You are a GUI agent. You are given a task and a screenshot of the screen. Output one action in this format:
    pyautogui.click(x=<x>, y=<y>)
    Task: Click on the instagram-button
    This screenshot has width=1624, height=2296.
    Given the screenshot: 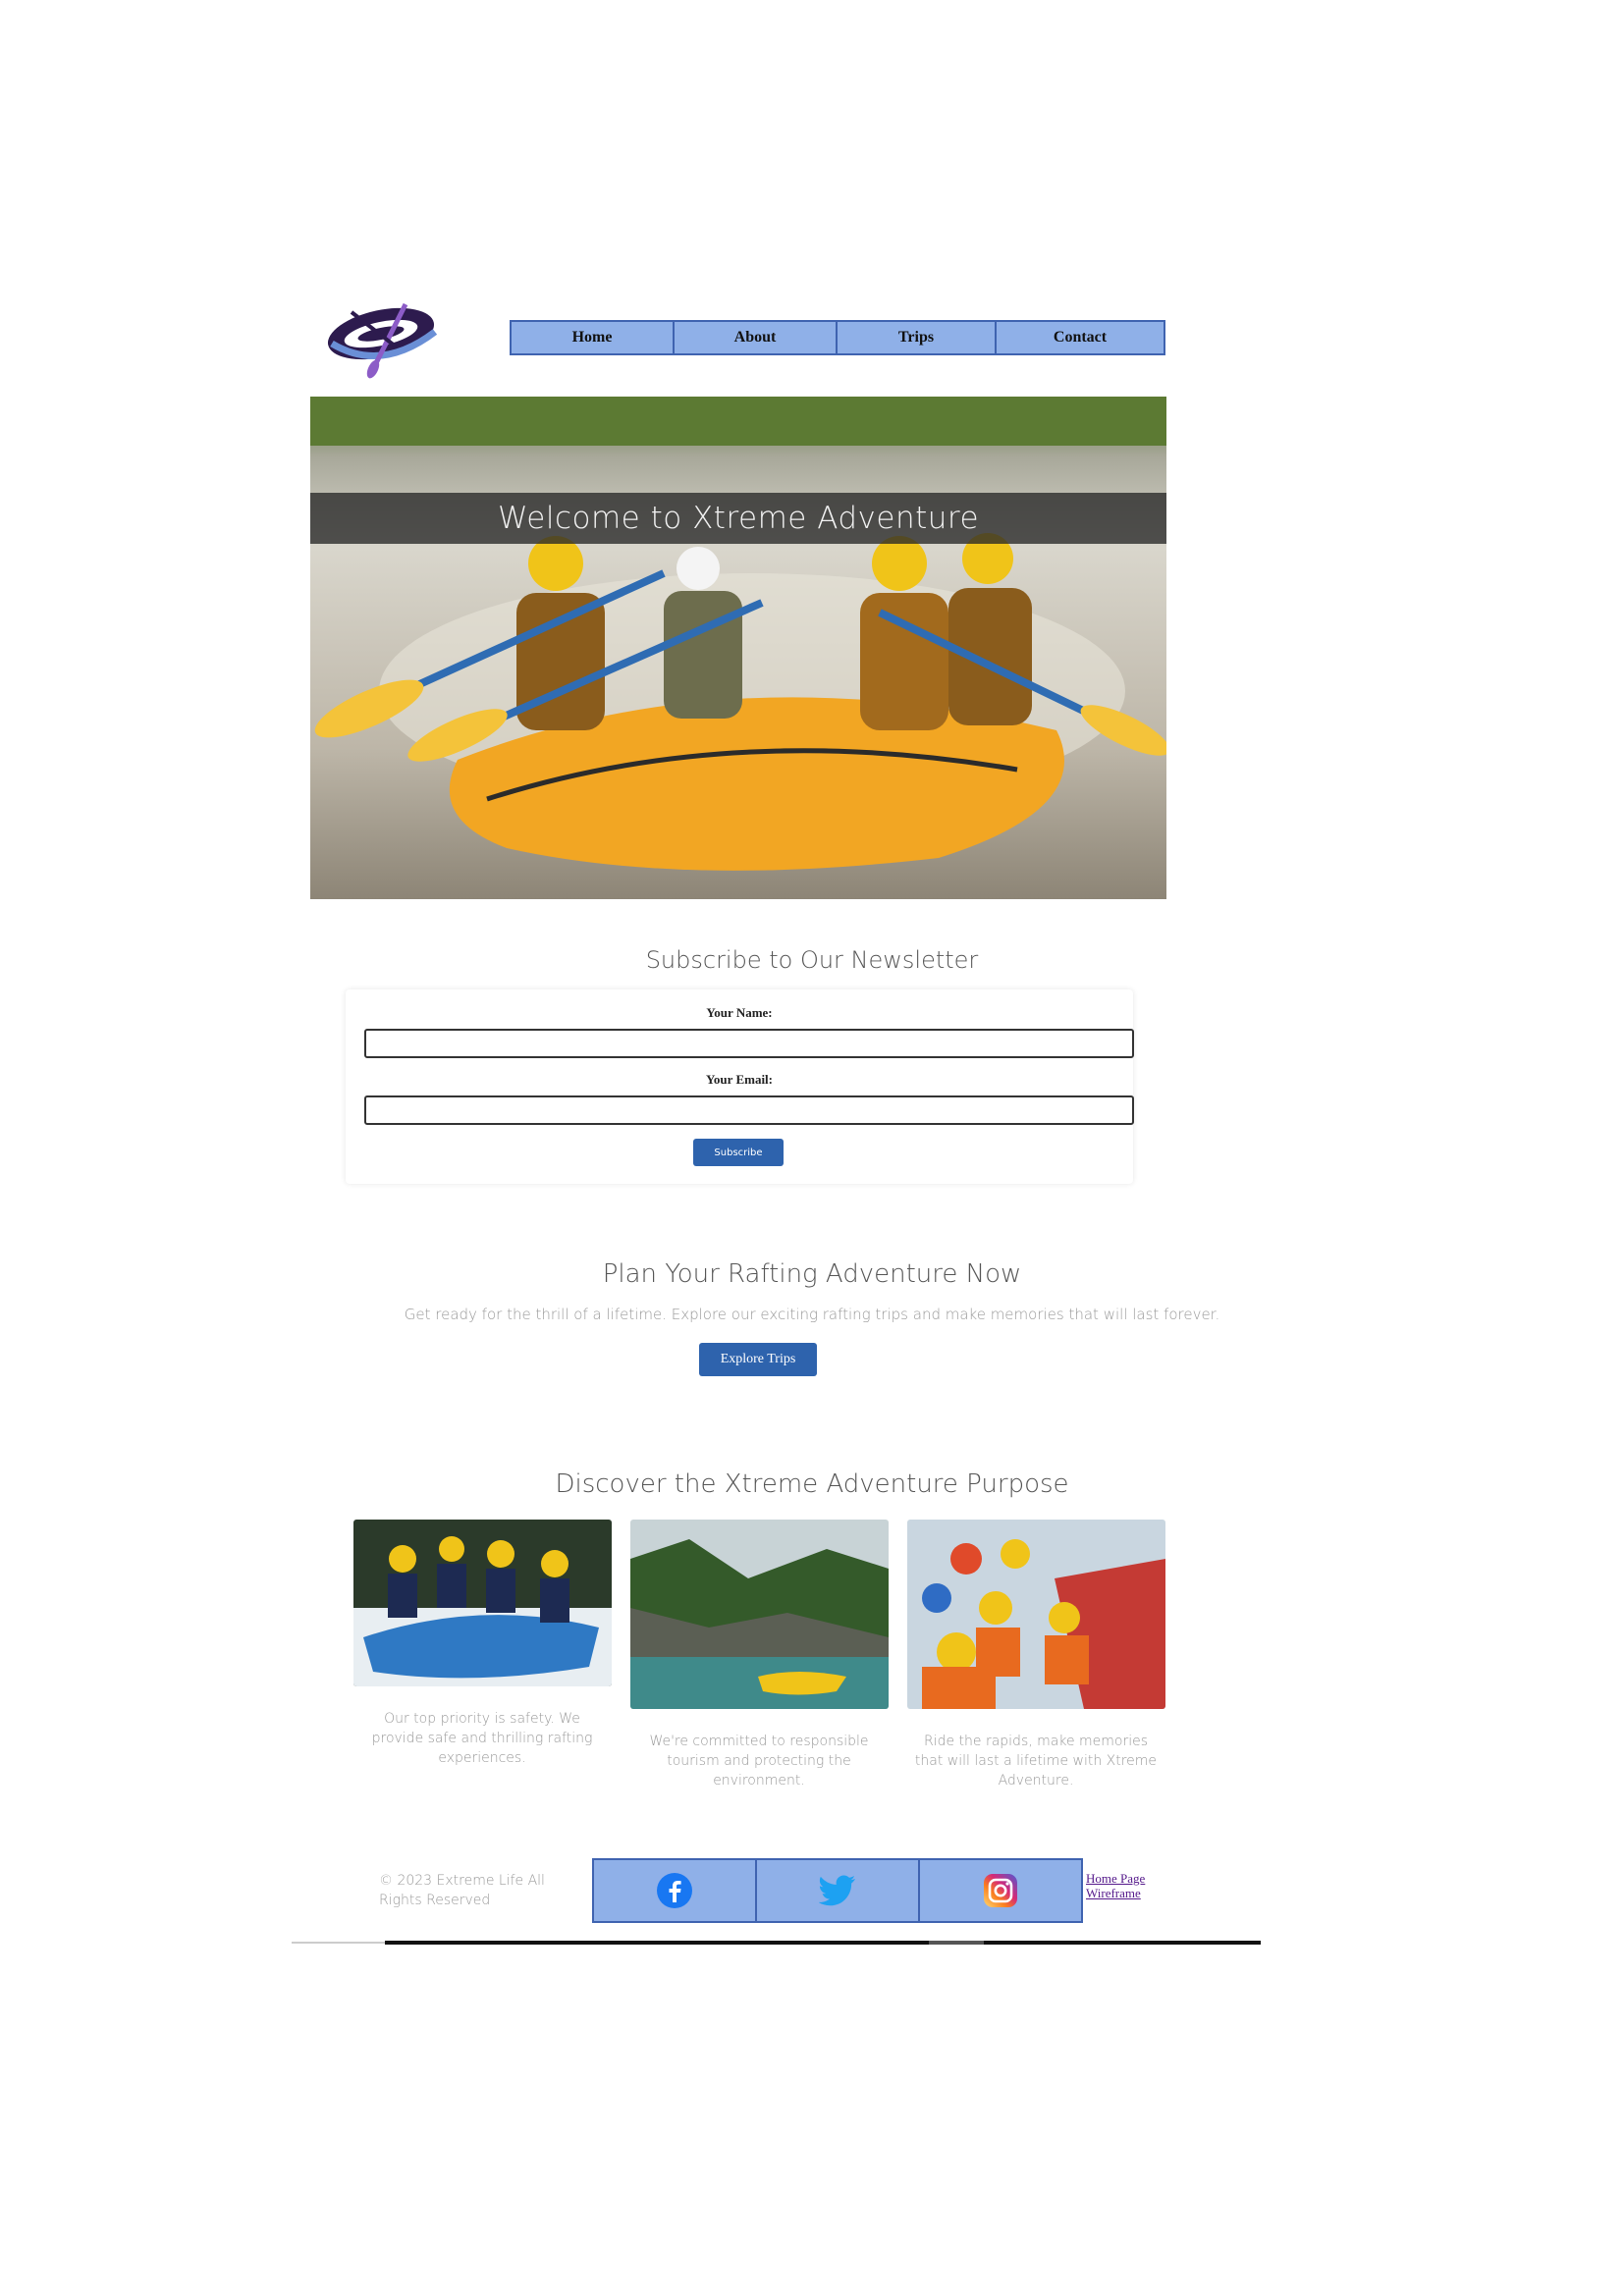 What is the action you would take?
    pyautogui.click(x=1000, y=1890)
    